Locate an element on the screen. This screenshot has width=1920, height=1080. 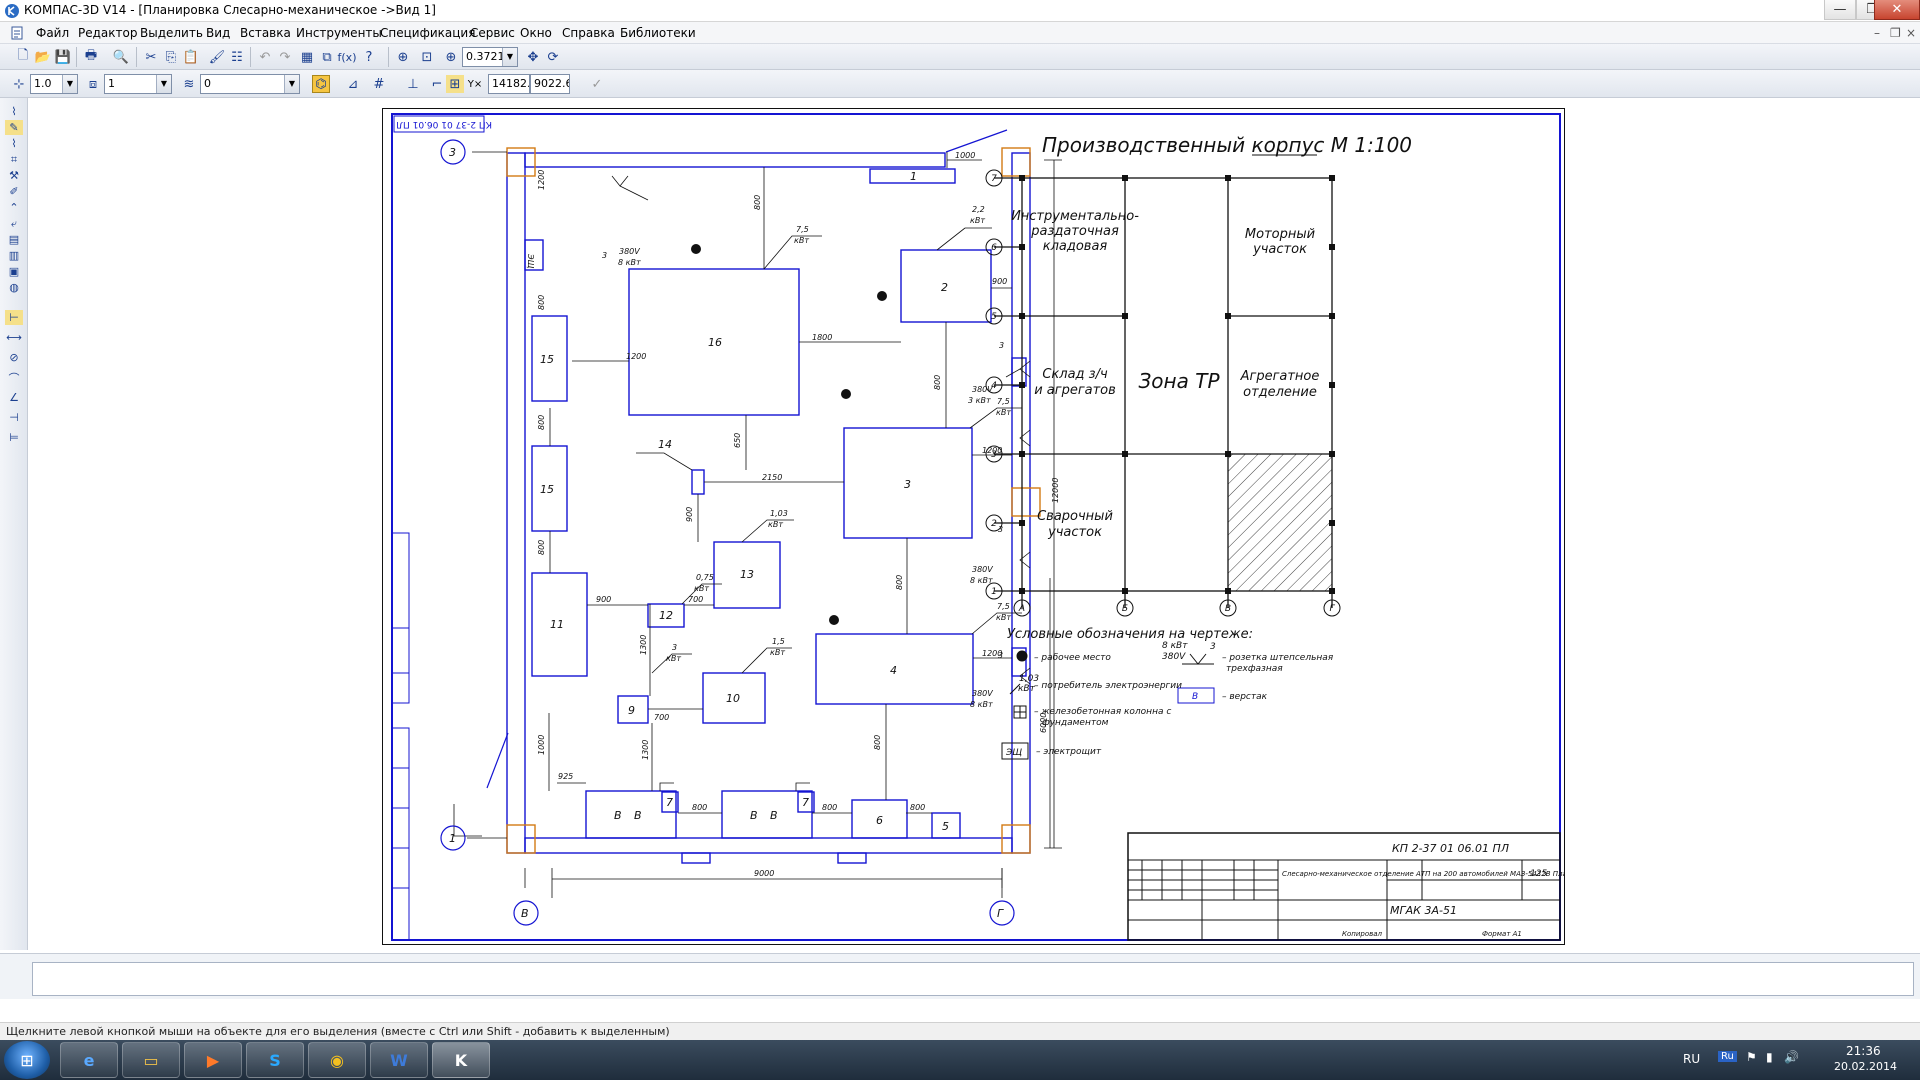
close-button: ✕ is located at coordinates (1897, 10).